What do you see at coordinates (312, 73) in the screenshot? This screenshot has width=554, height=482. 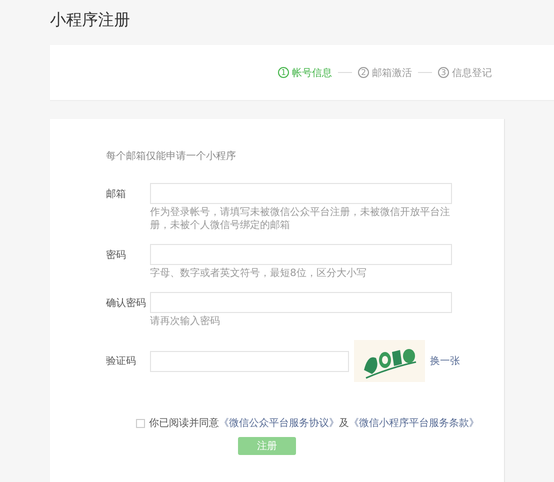 I see `step-tab: 帐号信息` at bounding box center [312, 73].